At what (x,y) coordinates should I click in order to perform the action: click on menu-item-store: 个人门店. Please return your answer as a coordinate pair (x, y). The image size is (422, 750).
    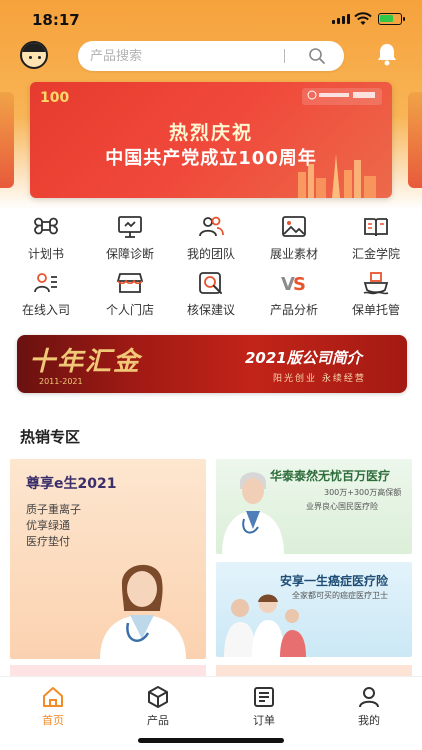
    Looking at the image, I should click on (130, 294).